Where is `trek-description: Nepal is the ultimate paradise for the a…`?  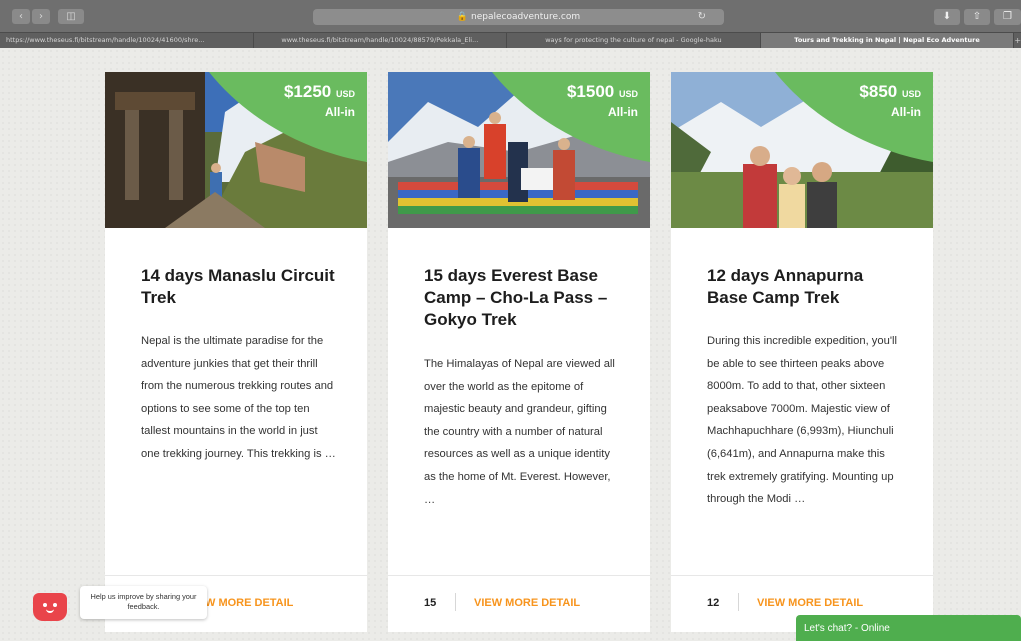 trek-description: Nepal is the ultimate paradise for the a… is located at coordinates (238, 397).